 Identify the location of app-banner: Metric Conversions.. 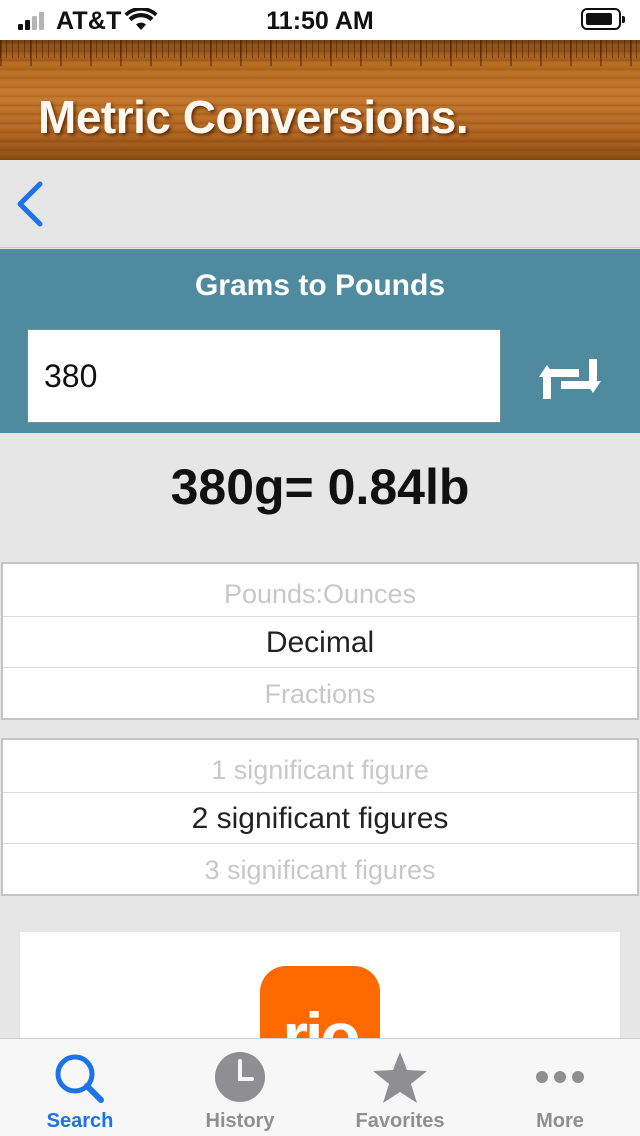
(320, 100).